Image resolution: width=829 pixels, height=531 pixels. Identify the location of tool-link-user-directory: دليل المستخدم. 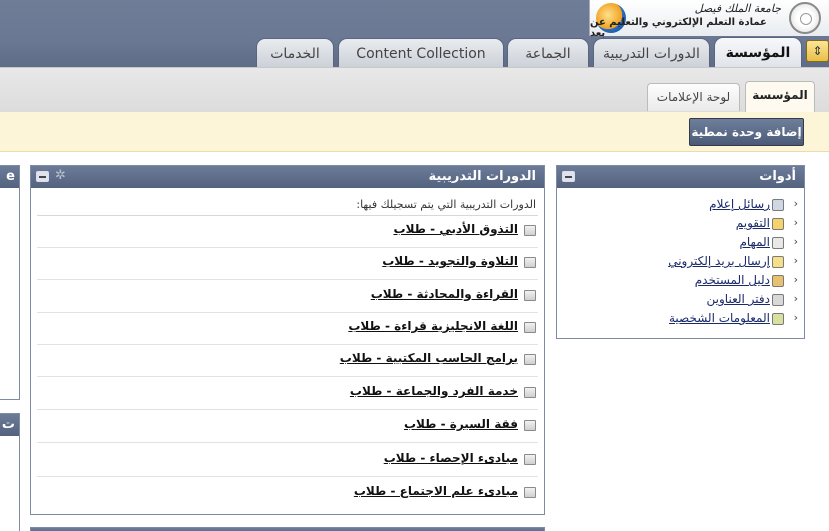
(732, 280).